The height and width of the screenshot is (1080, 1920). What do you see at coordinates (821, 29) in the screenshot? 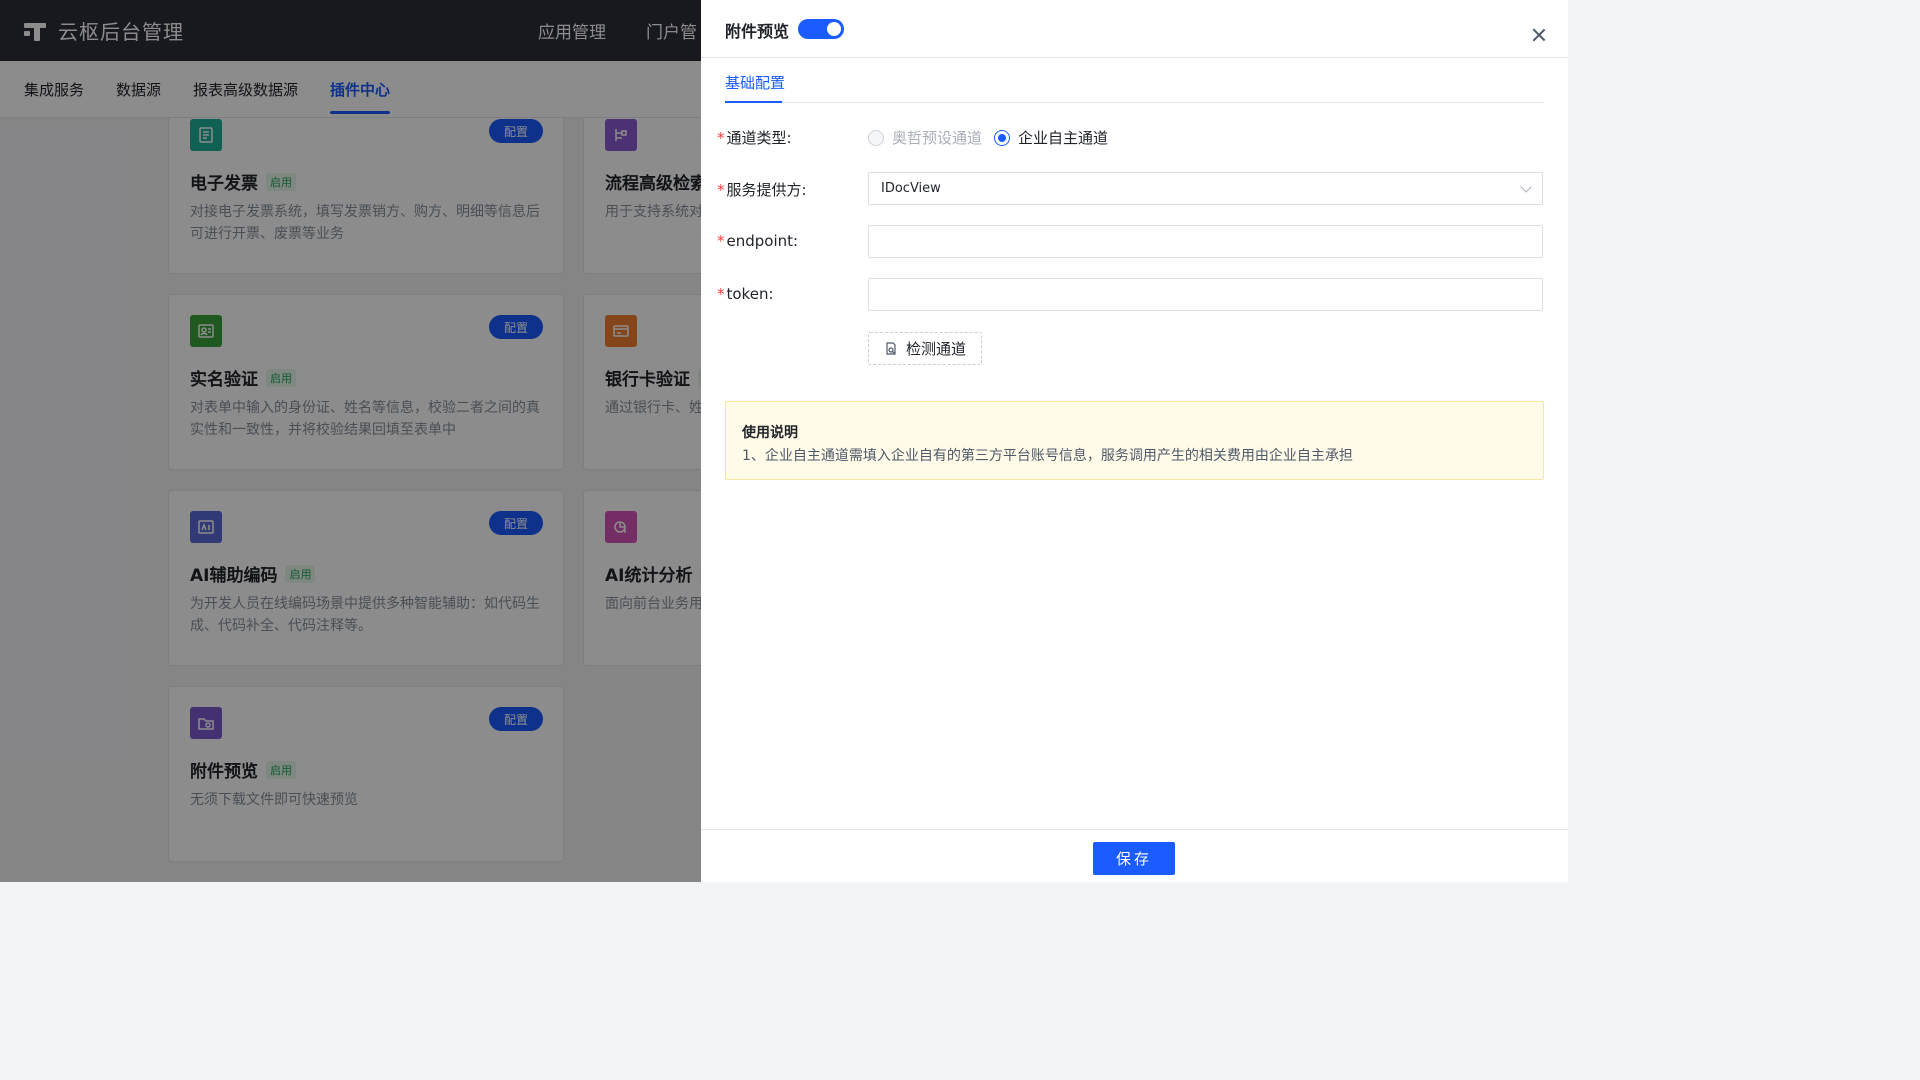
I see `enable-toggle` at bounding box center [821, 29].